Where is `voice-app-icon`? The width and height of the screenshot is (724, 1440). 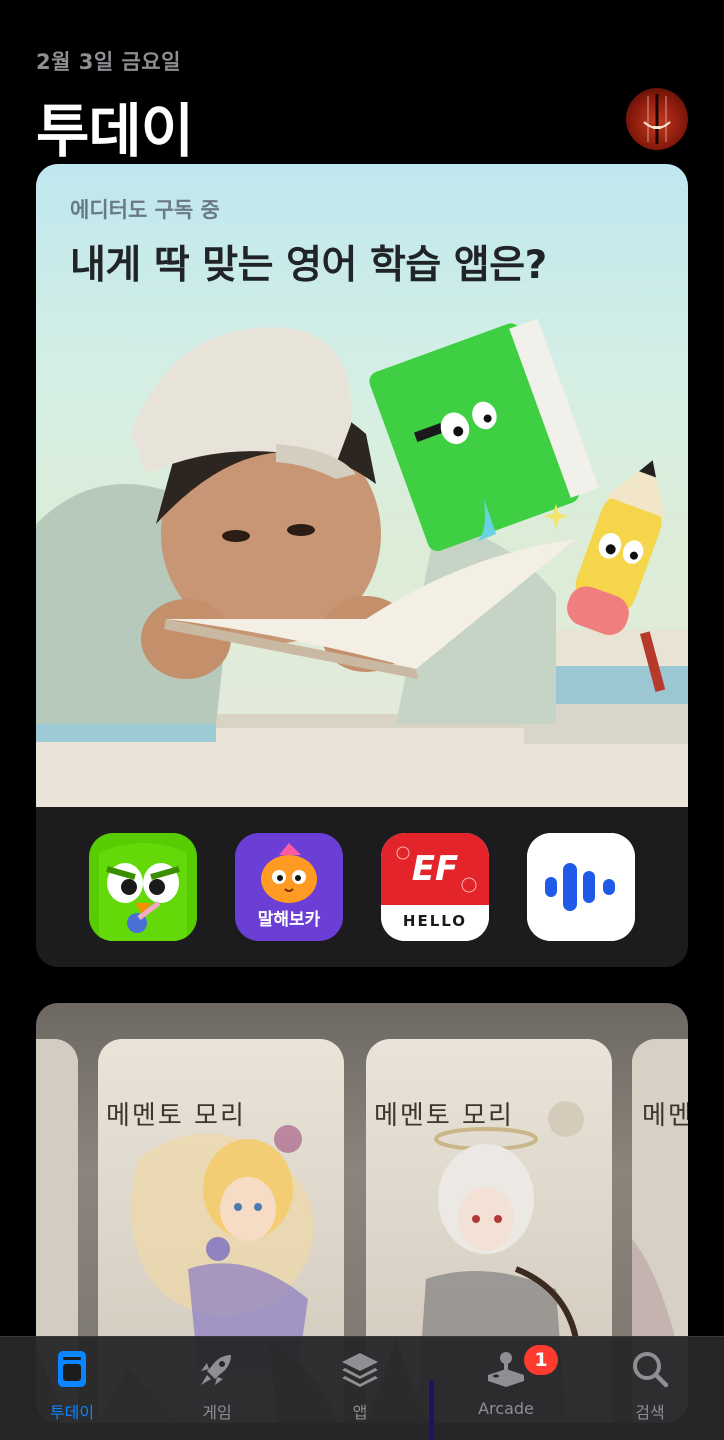 voice-app-icon is located at coordinates (581, 887).